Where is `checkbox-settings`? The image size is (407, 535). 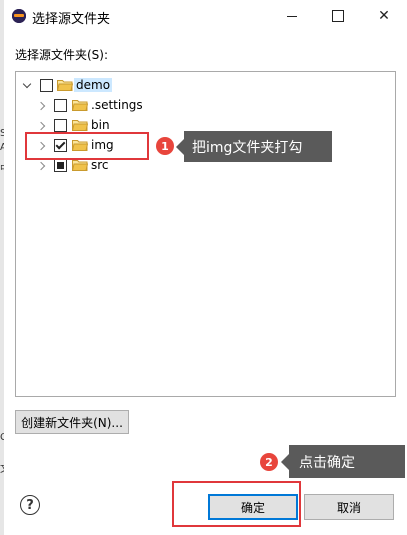 checkbox-settings is located at coordinates (60, 105).